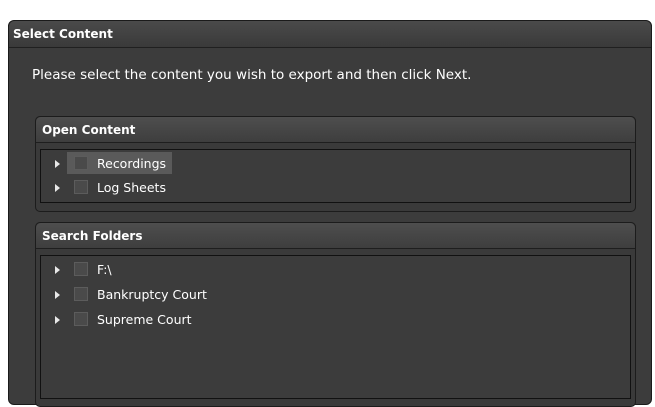  Describe the element at coordinates (81, 187) in the screenshot. I see `checkbox-log-sheets` at that location.